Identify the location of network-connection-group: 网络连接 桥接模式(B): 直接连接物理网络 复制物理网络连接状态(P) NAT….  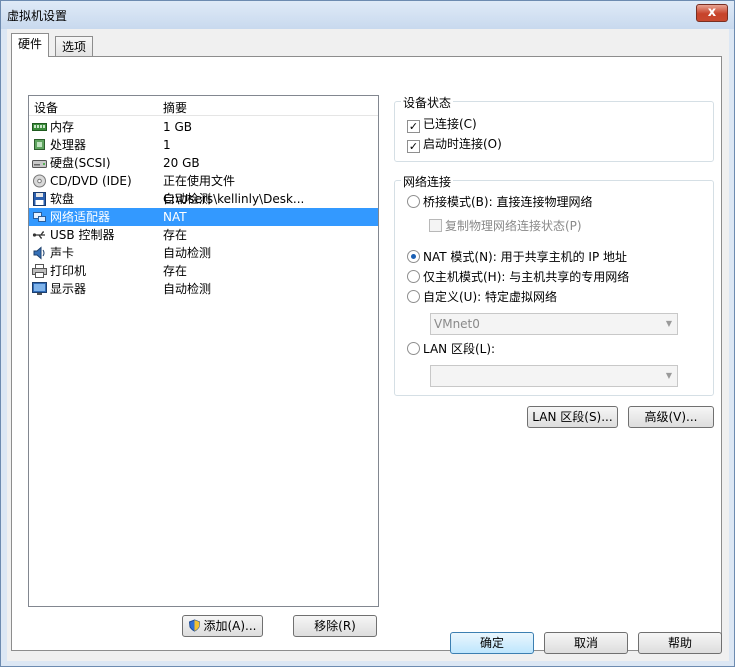
(554, 284).